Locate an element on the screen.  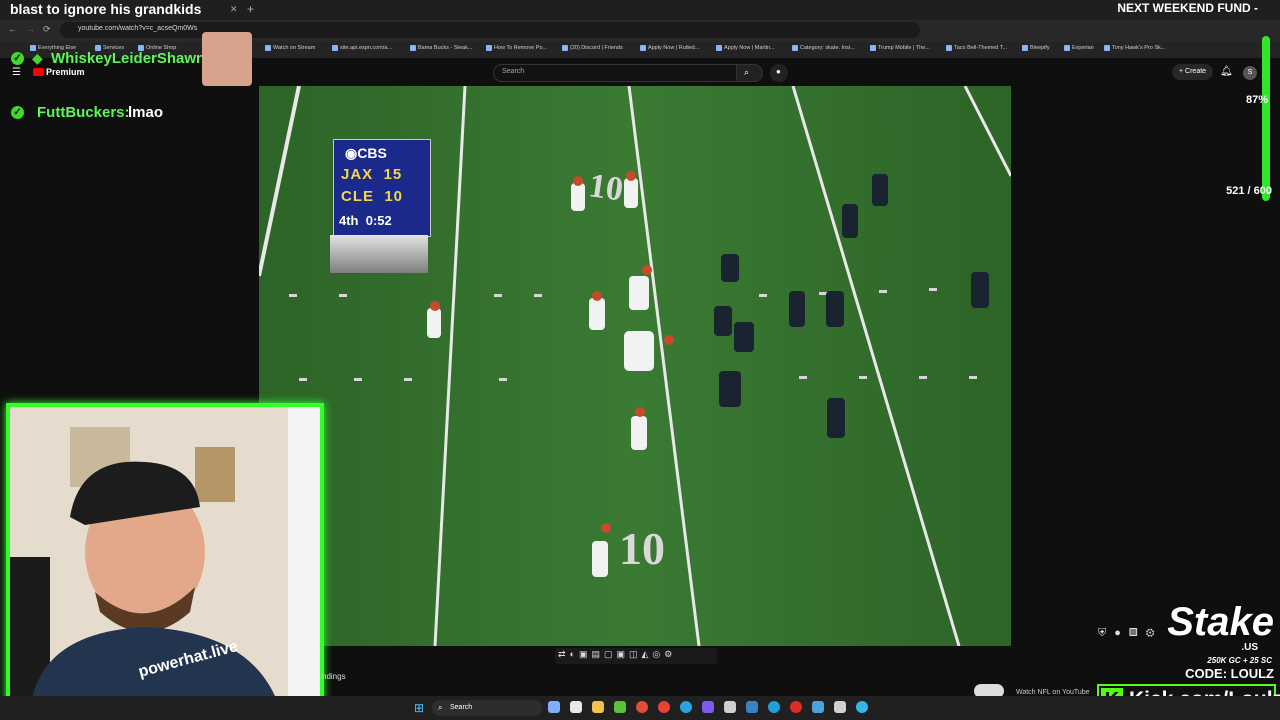
search-box: Search is located at coordinates (615, 73).